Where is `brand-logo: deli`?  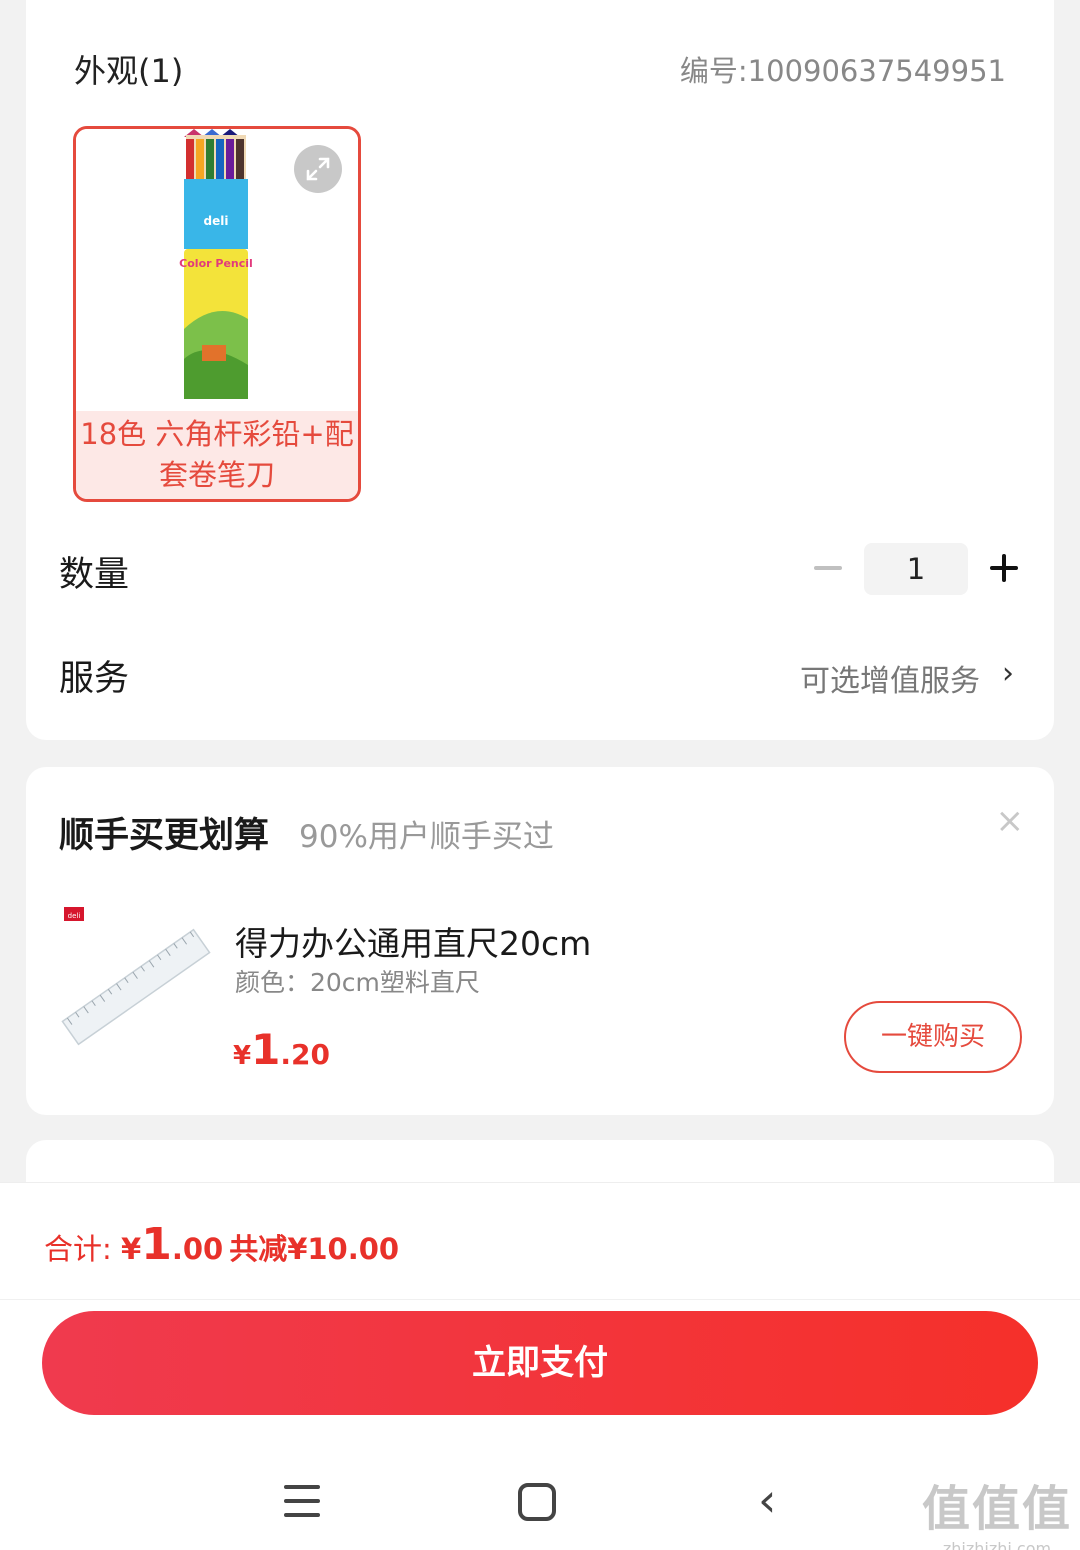 brand-logo: deli is located at coordinates (74, 916).